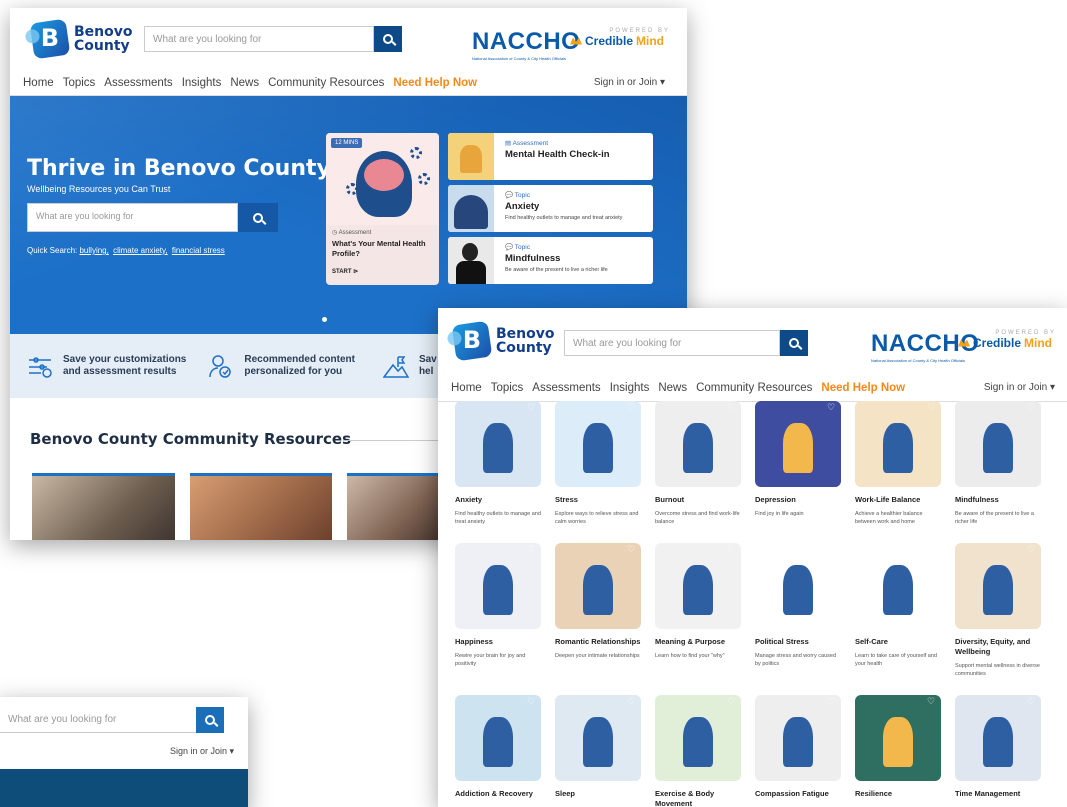 The width and height of the screenshot is (1067, 807). I want to click on quick-link-financial-stress: financial stress, so click(198, 250).